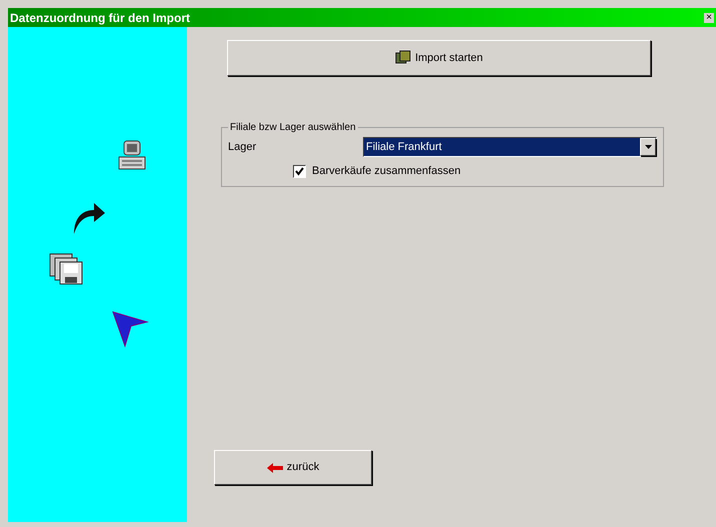 The height and width of the screenshot is (527, 716). Describe the element at coordinates (299, 171) in the screenshot. I see `checkbox` at that location.